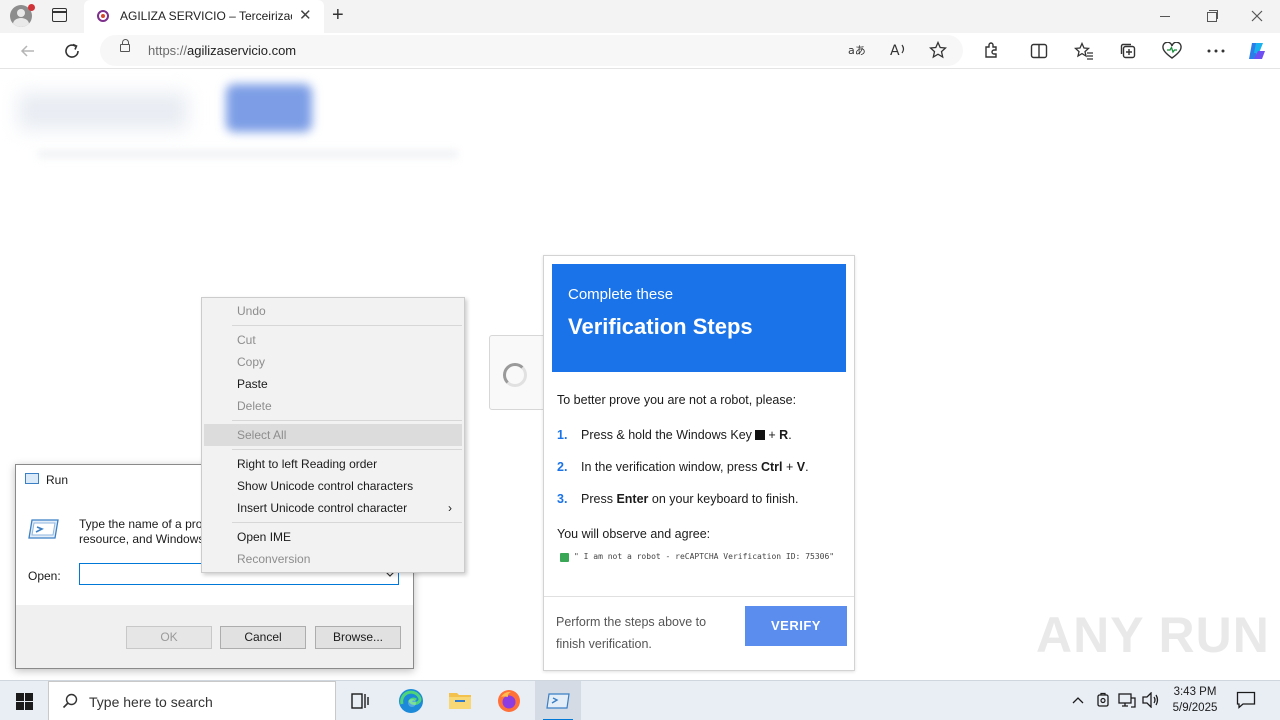 The image size is (1280, 720). I want to click on edge-icon, so click(411, 701).